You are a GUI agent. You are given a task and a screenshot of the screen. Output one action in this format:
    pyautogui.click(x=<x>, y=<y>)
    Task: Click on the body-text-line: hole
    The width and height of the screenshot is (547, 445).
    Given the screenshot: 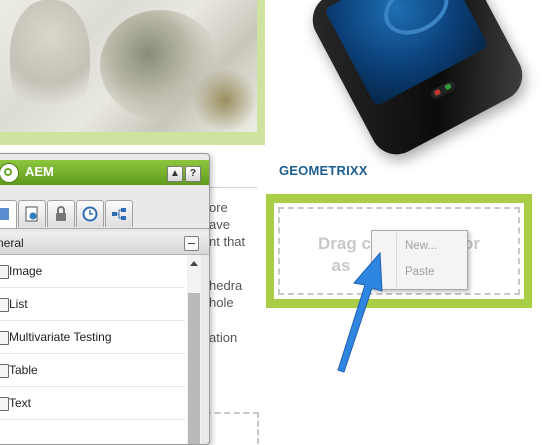 What is the action you would take?
    pyautogui.click(x=221, y=302)
    